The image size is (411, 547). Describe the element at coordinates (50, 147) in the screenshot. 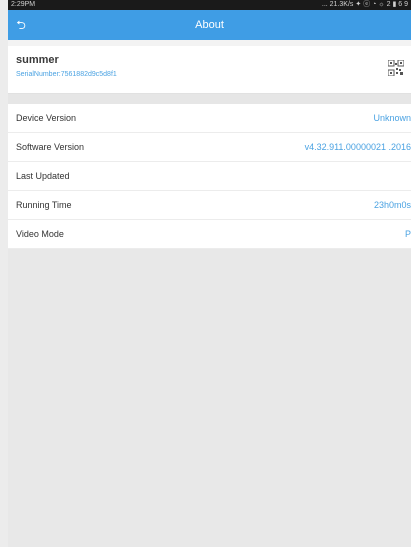

I see `software-version-label: Software Version` at that location.